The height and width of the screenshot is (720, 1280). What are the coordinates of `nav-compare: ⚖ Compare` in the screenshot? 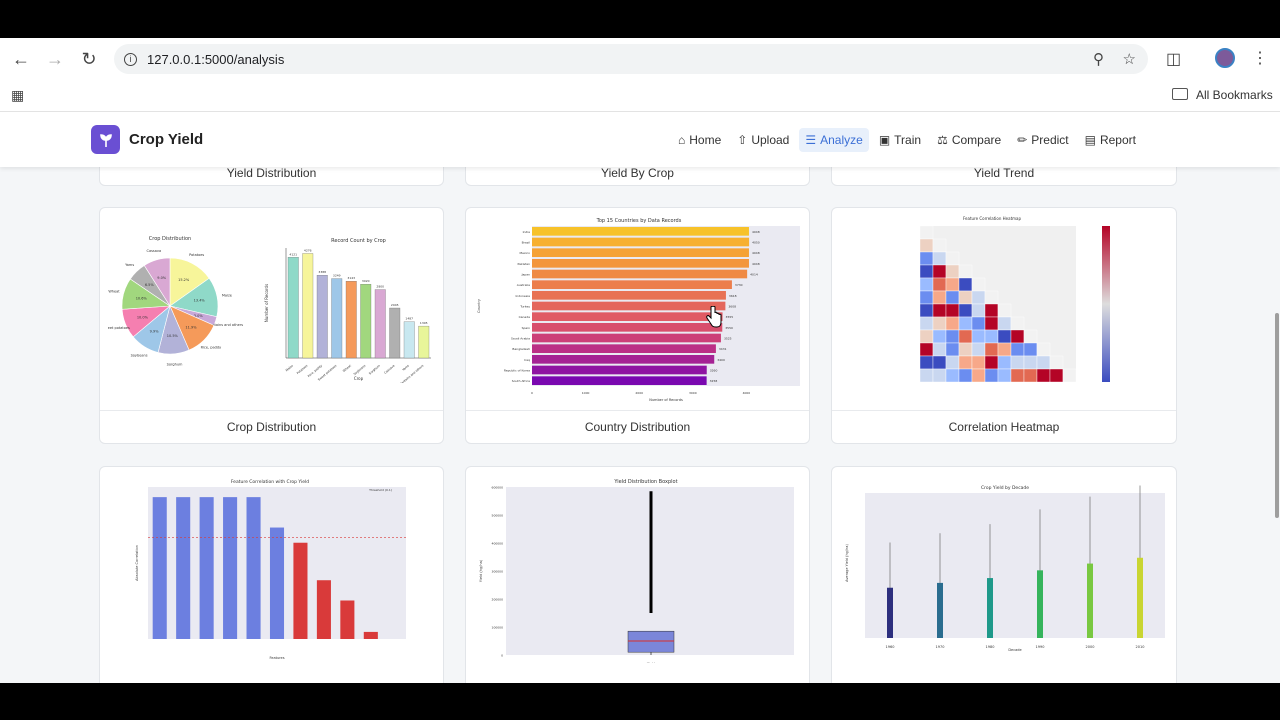 It's located at (969, 140).